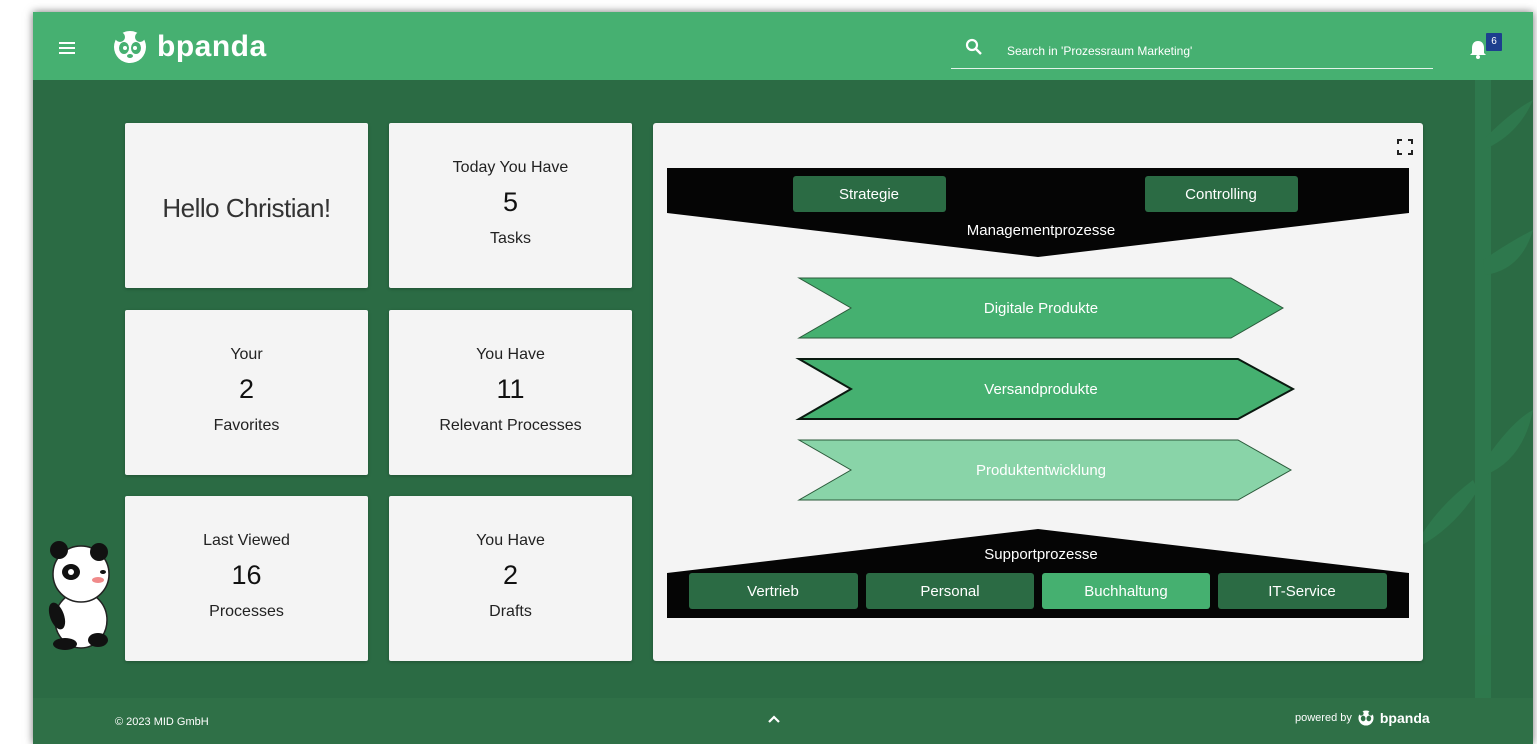  I want to click on bell-icon, so click(1478, 50).